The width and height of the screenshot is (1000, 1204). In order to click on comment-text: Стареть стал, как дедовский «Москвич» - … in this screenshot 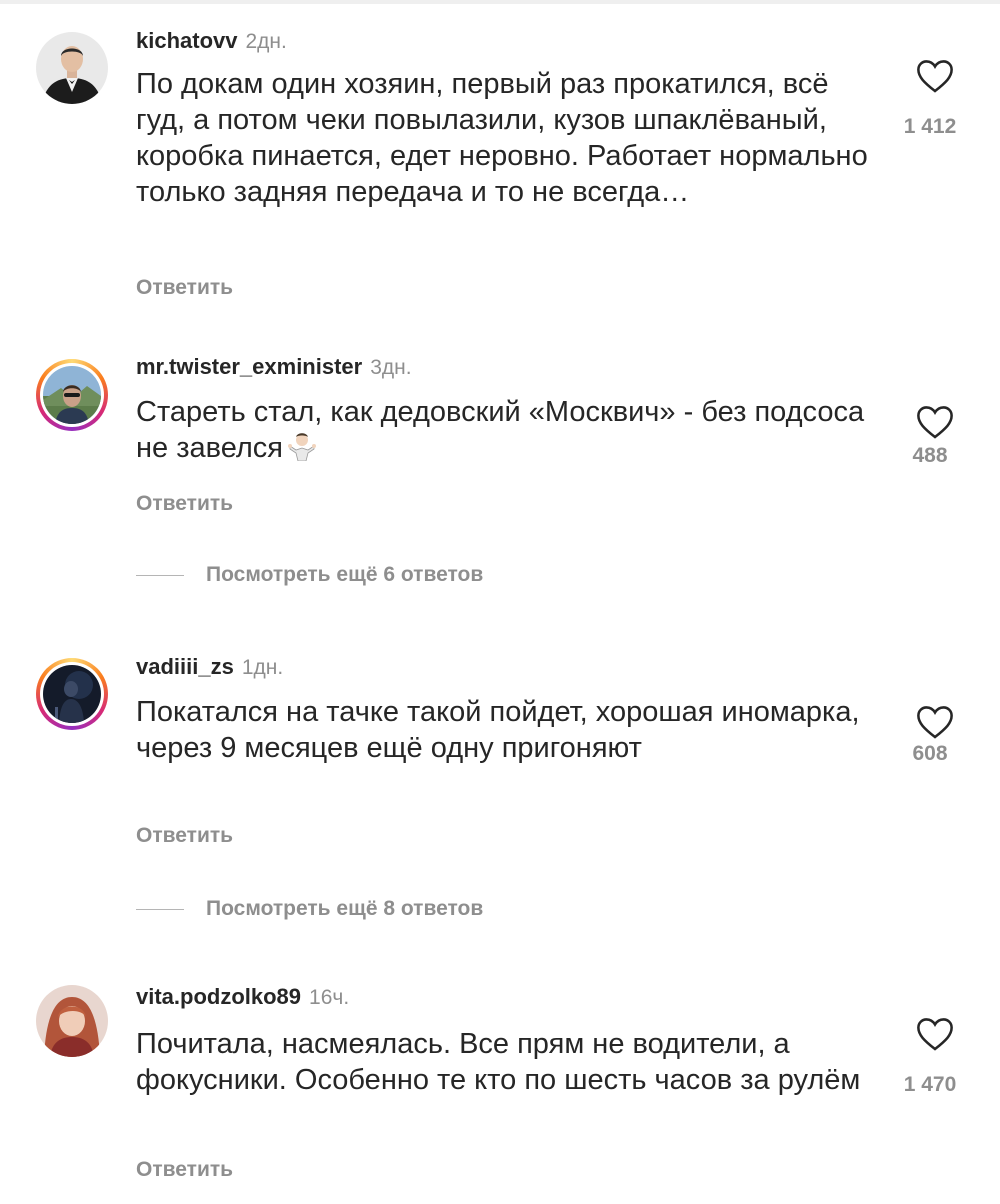, I will do `click(506, 432)`.